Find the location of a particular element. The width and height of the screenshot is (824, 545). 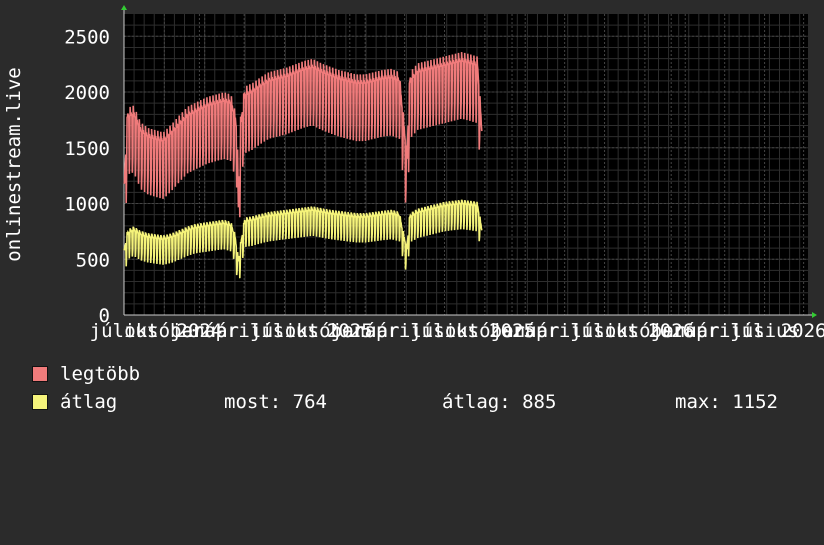

legend-row-avg: átlag most: 764 átlag: 885 max: 1152 is located at coordinates (422, 402).